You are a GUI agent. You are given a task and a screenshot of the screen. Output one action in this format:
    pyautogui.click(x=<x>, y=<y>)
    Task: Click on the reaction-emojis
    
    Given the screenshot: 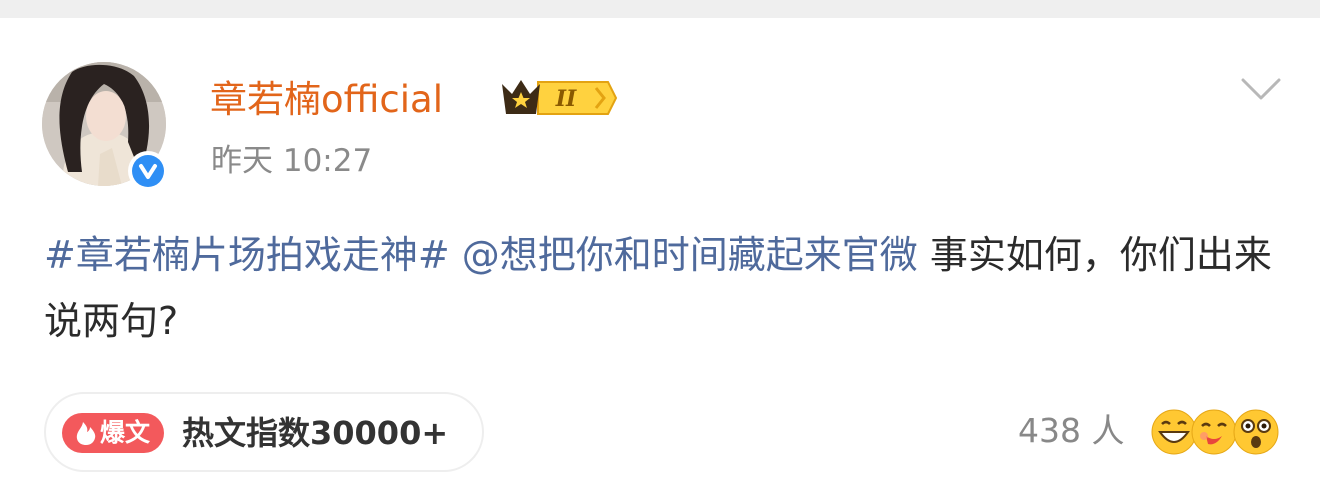 What is the action you would take?
    pyautogui.click(x=1215, y=432)
    